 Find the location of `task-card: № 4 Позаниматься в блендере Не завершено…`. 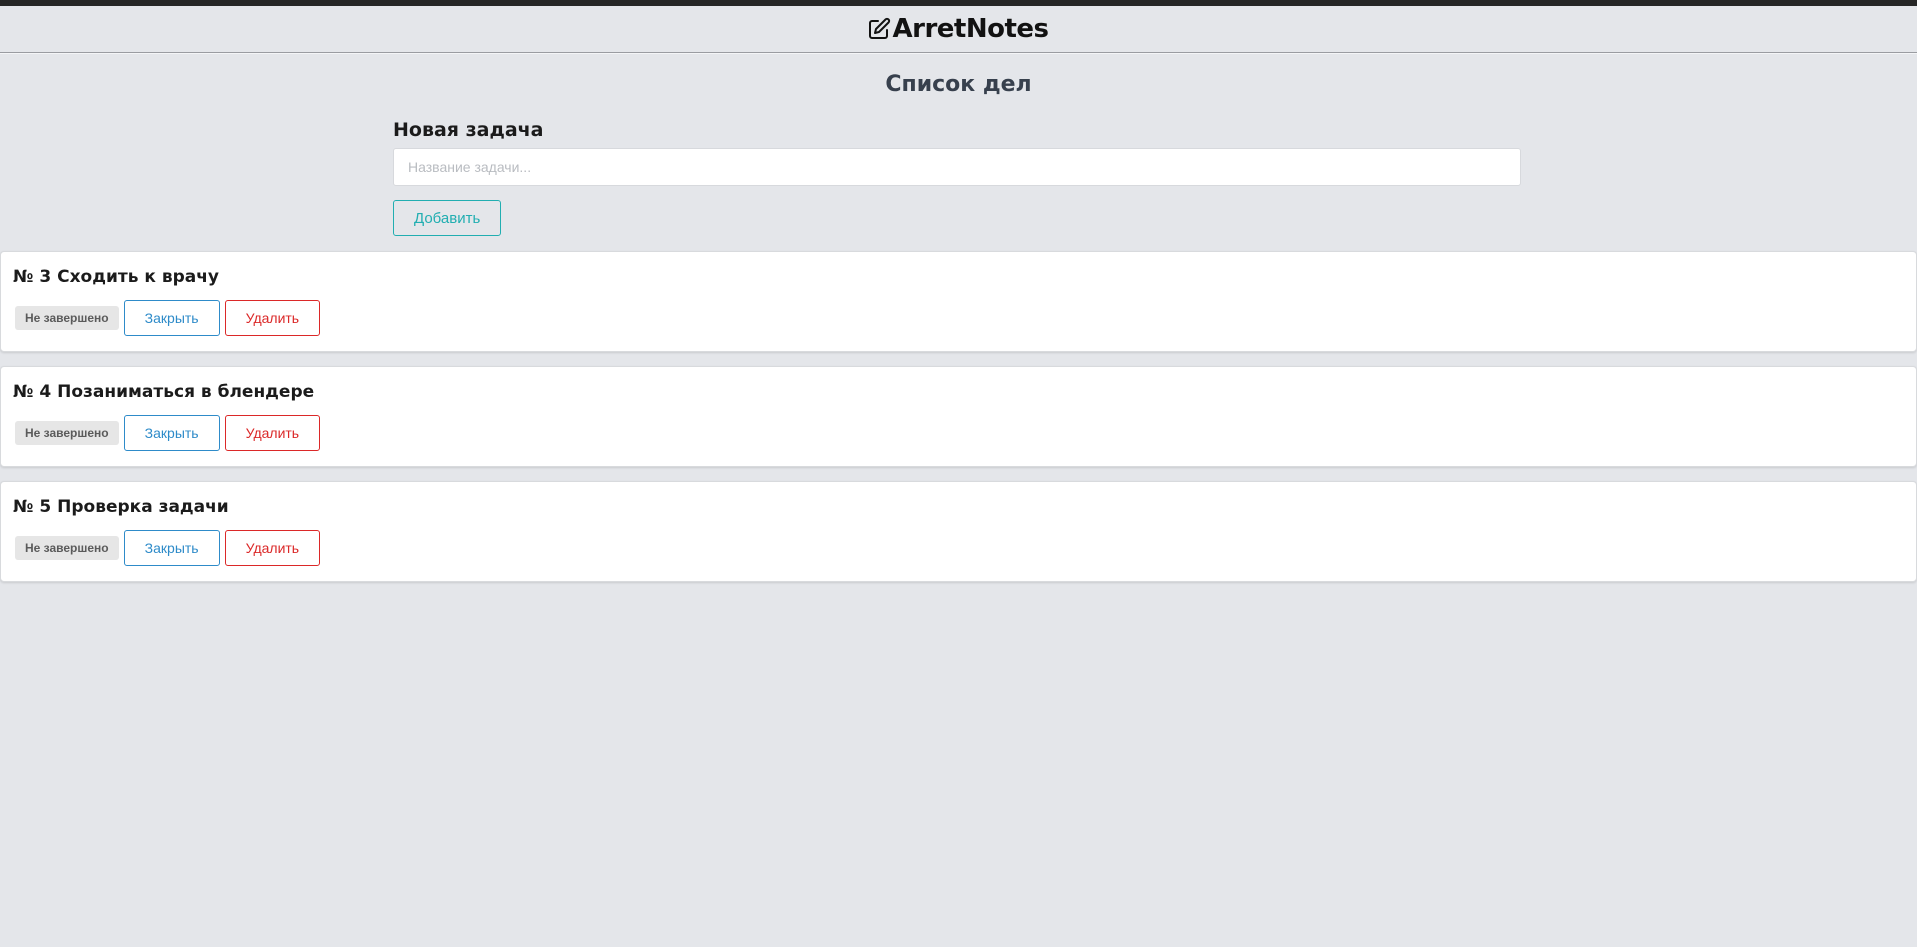

task-card: № 4 Позаниматься в блендере Не завершено… is located at coordinates (958, 416).